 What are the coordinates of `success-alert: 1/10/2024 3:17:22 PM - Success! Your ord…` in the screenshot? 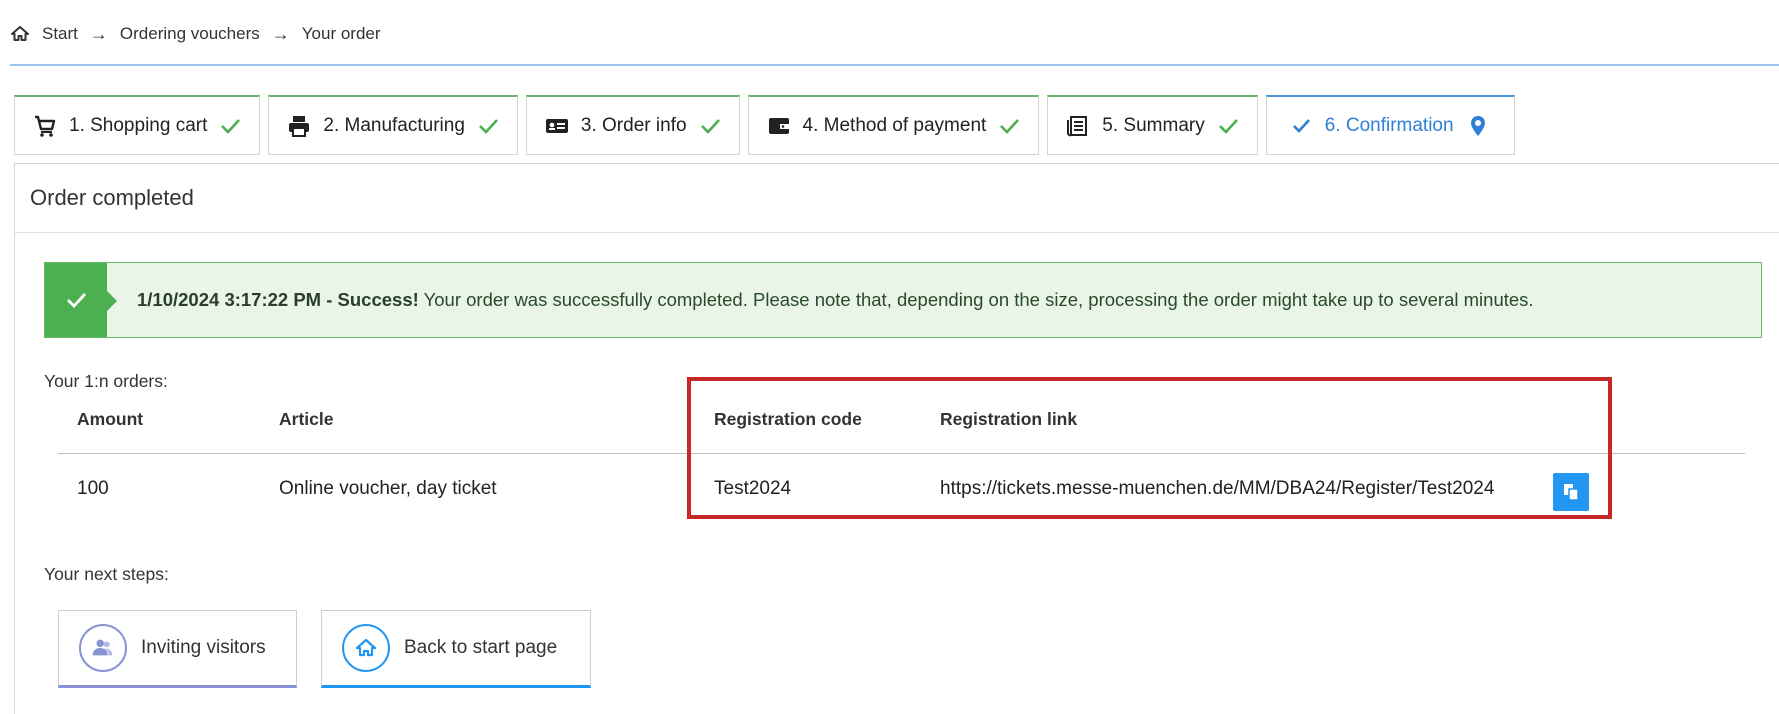 It's located at (903, 300).